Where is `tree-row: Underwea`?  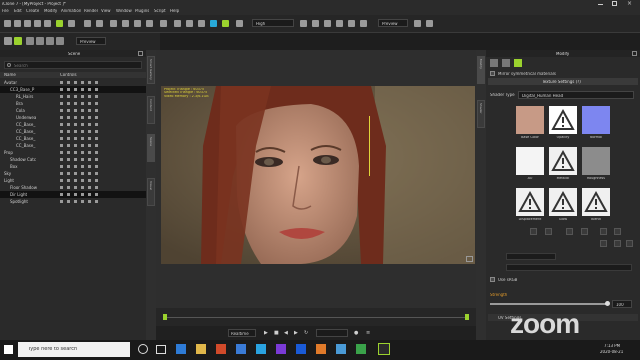
tree-row: Underwea is located at coordinates (73, 117).